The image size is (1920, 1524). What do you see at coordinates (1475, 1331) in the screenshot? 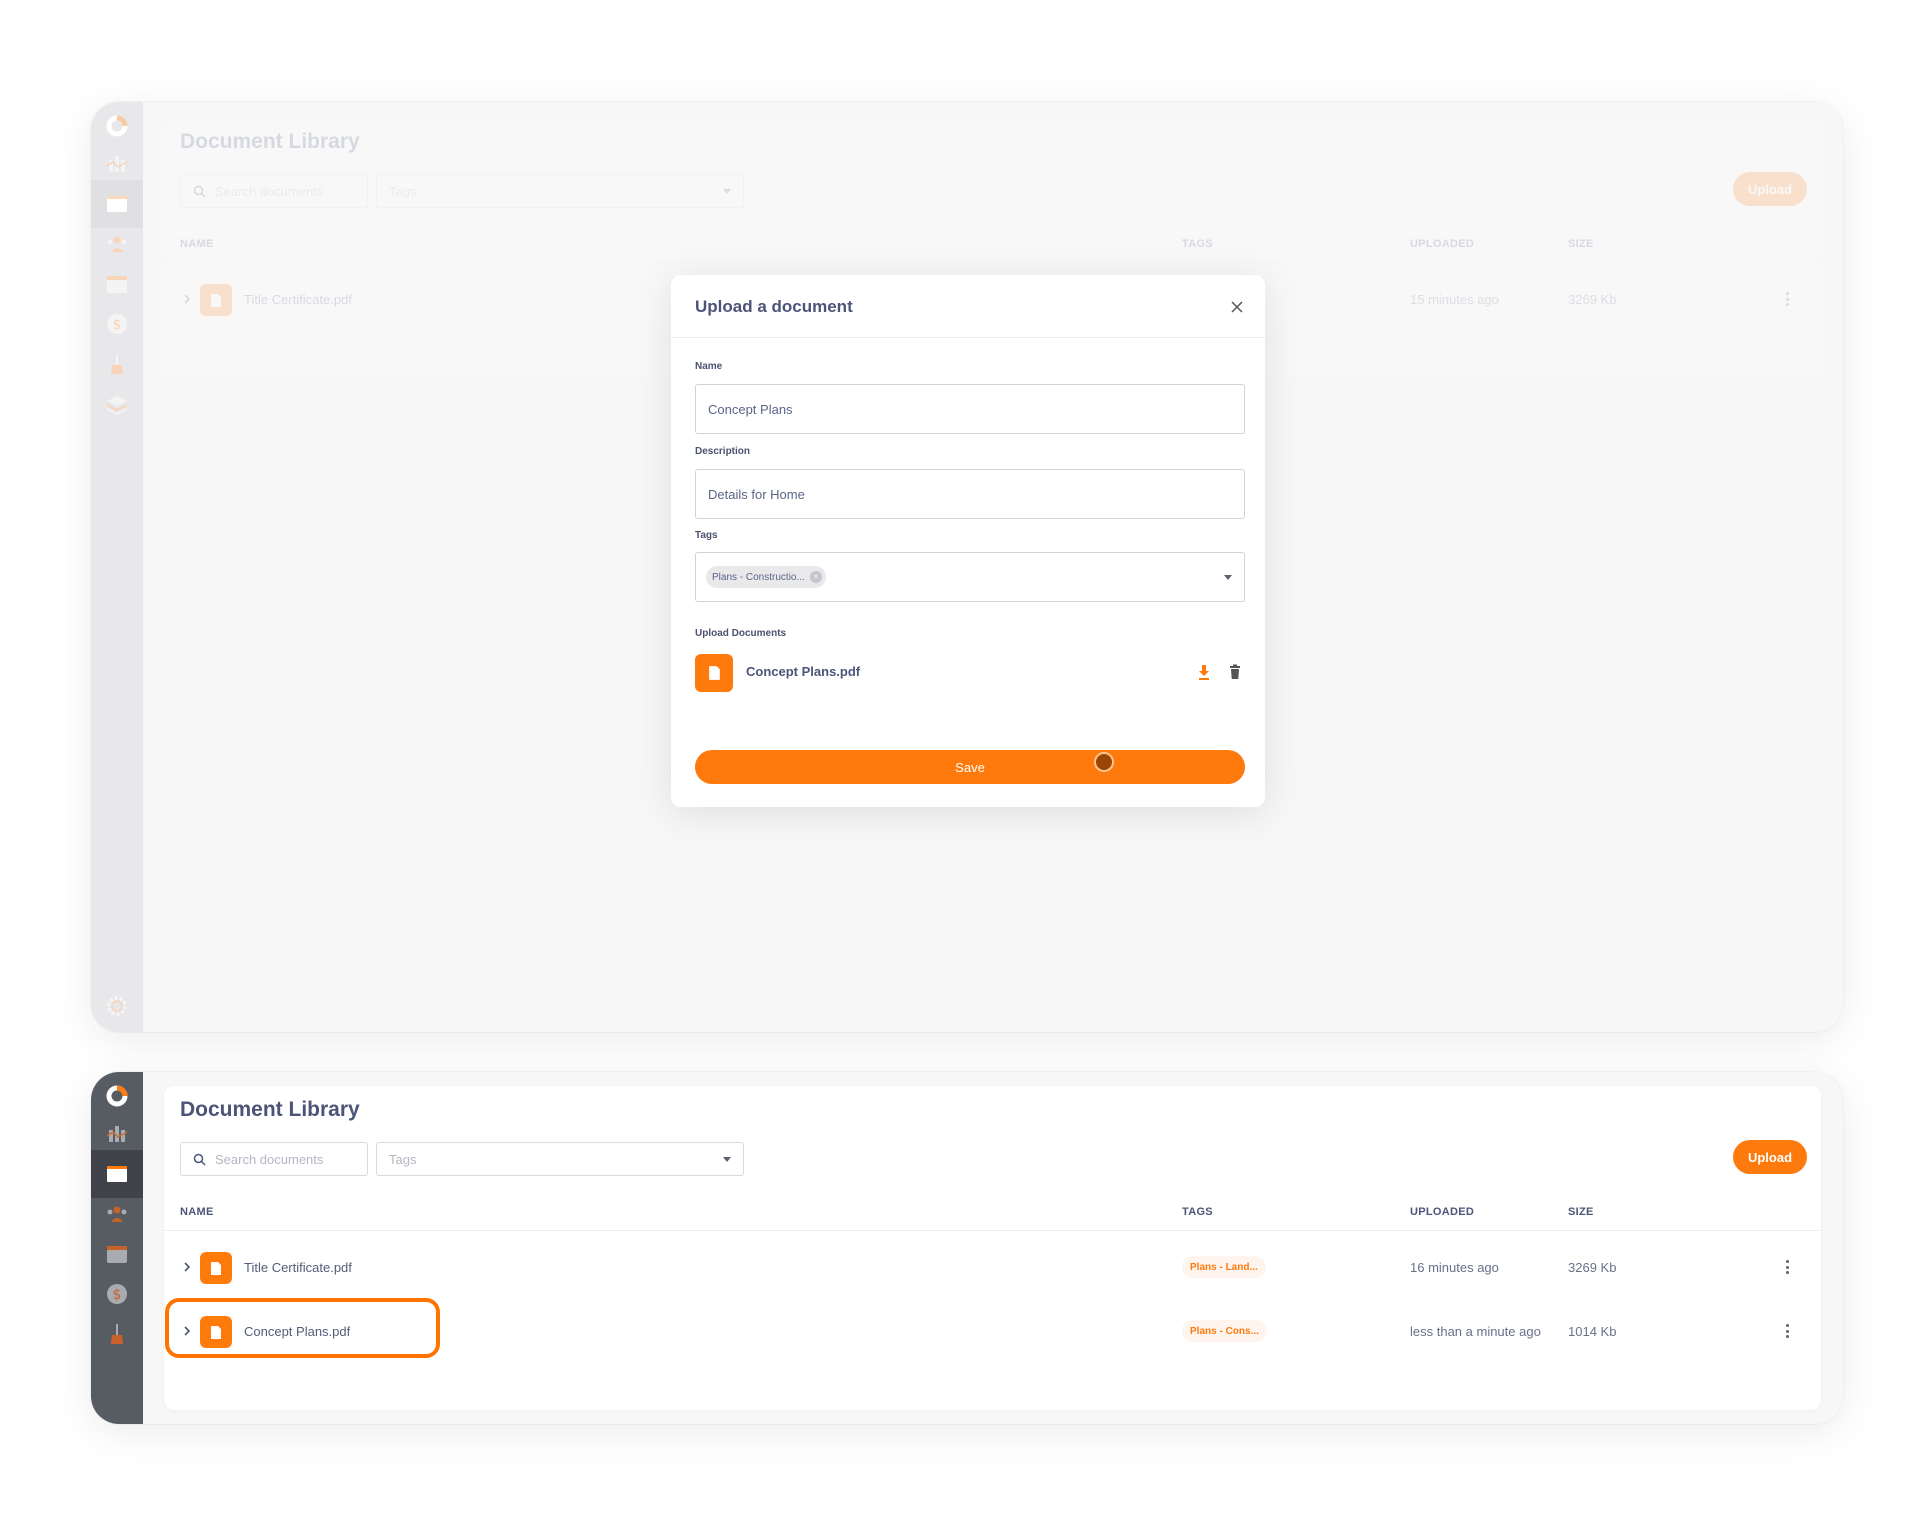
I see `uploaded-time: less than a minute ago` at bounding box center [1475, 1331].